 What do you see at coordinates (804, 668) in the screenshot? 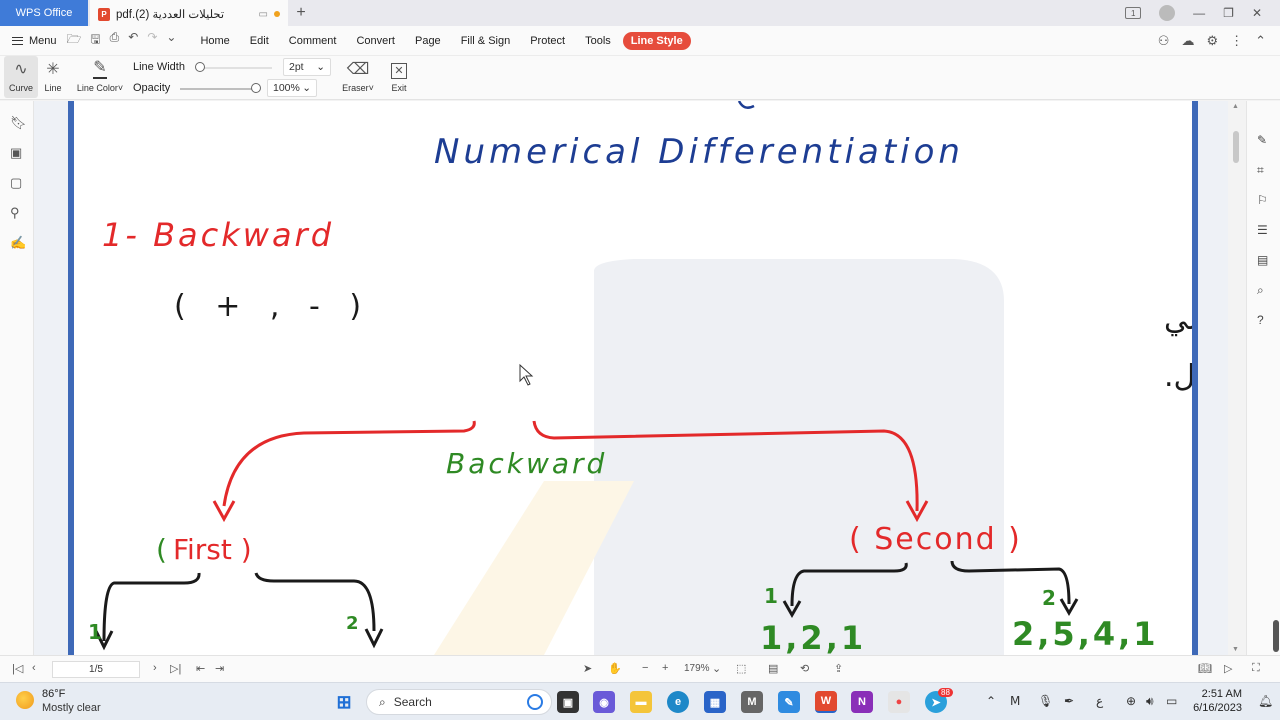
I see `rotate-icon: ⟲` at bounding box center [804, 668].